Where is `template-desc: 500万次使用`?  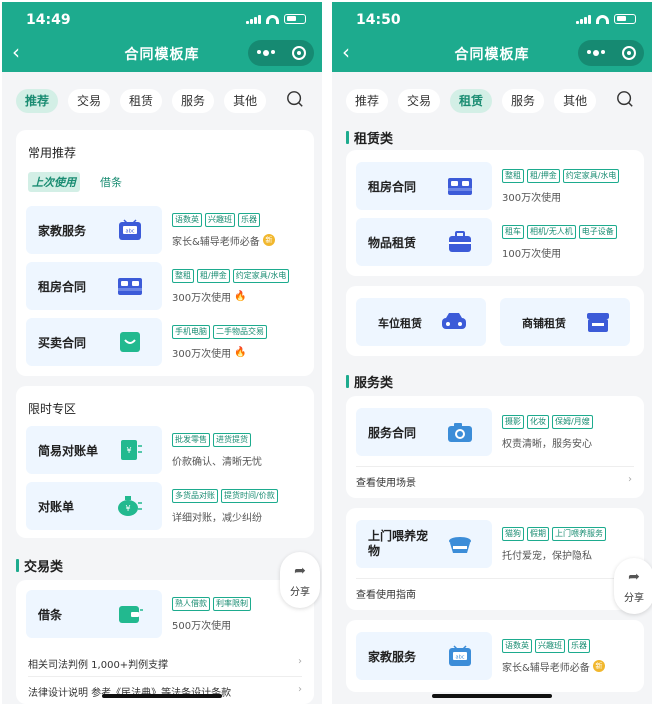 template-desc: 500万次使用 is located at coordinates (202, 626).